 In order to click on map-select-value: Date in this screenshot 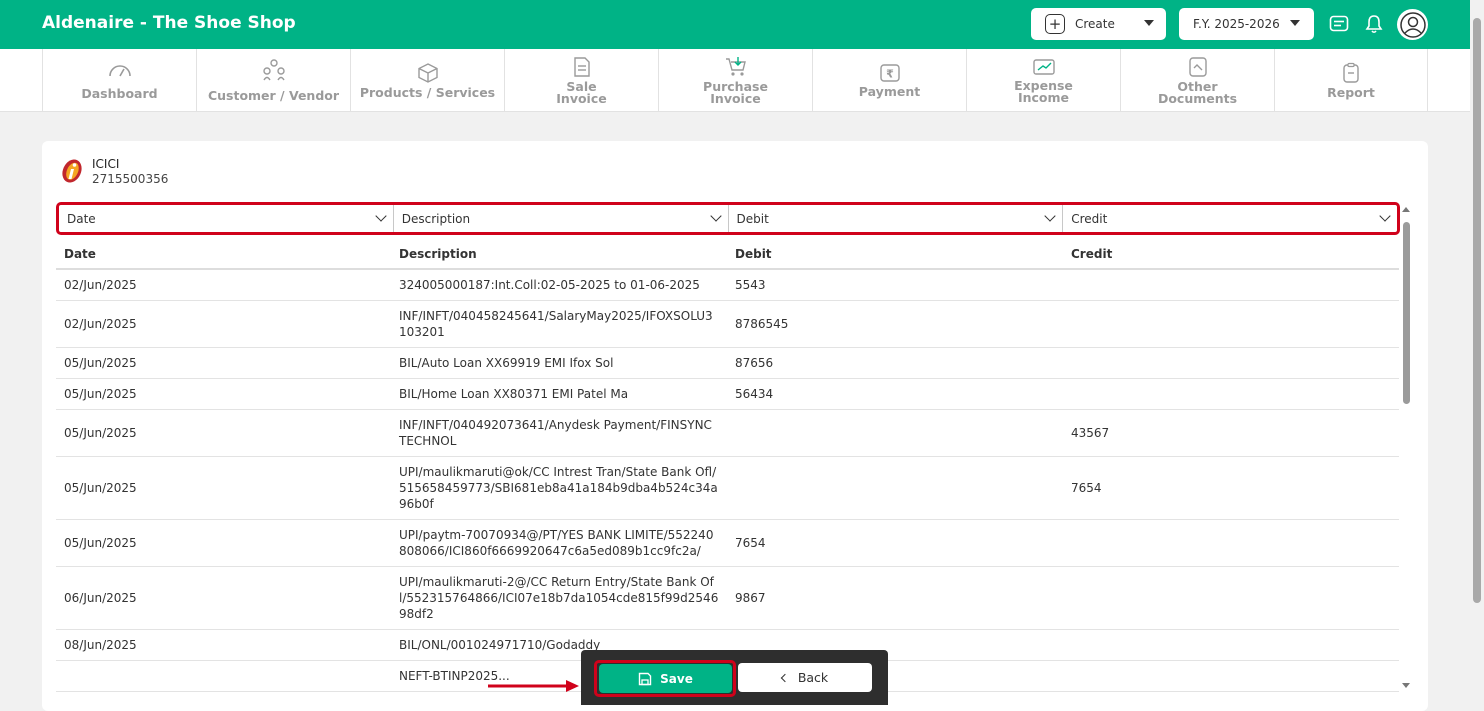, I will do `click(81, 218)`.